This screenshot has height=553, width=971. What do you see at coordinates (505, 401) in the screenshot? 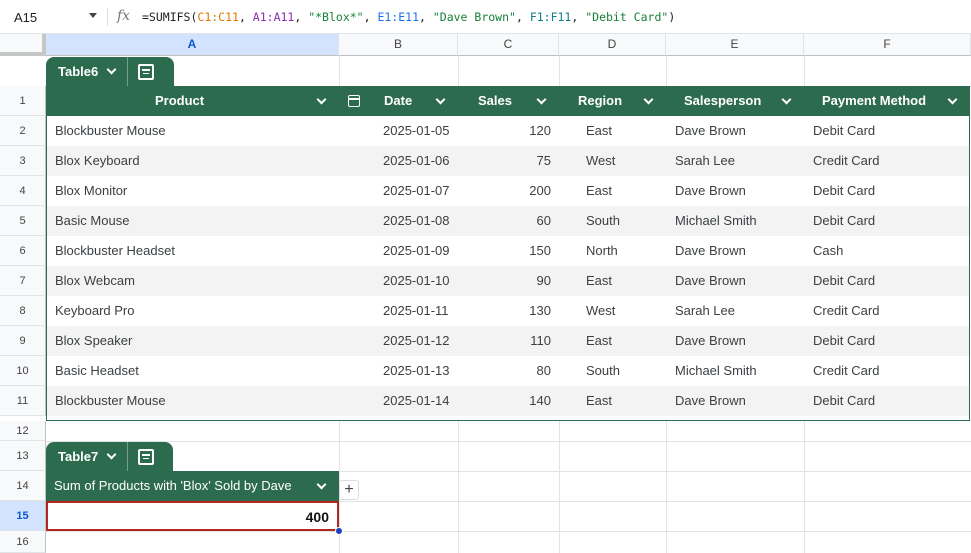
I see `table-cell: 140` at bounding box center [505, 401].